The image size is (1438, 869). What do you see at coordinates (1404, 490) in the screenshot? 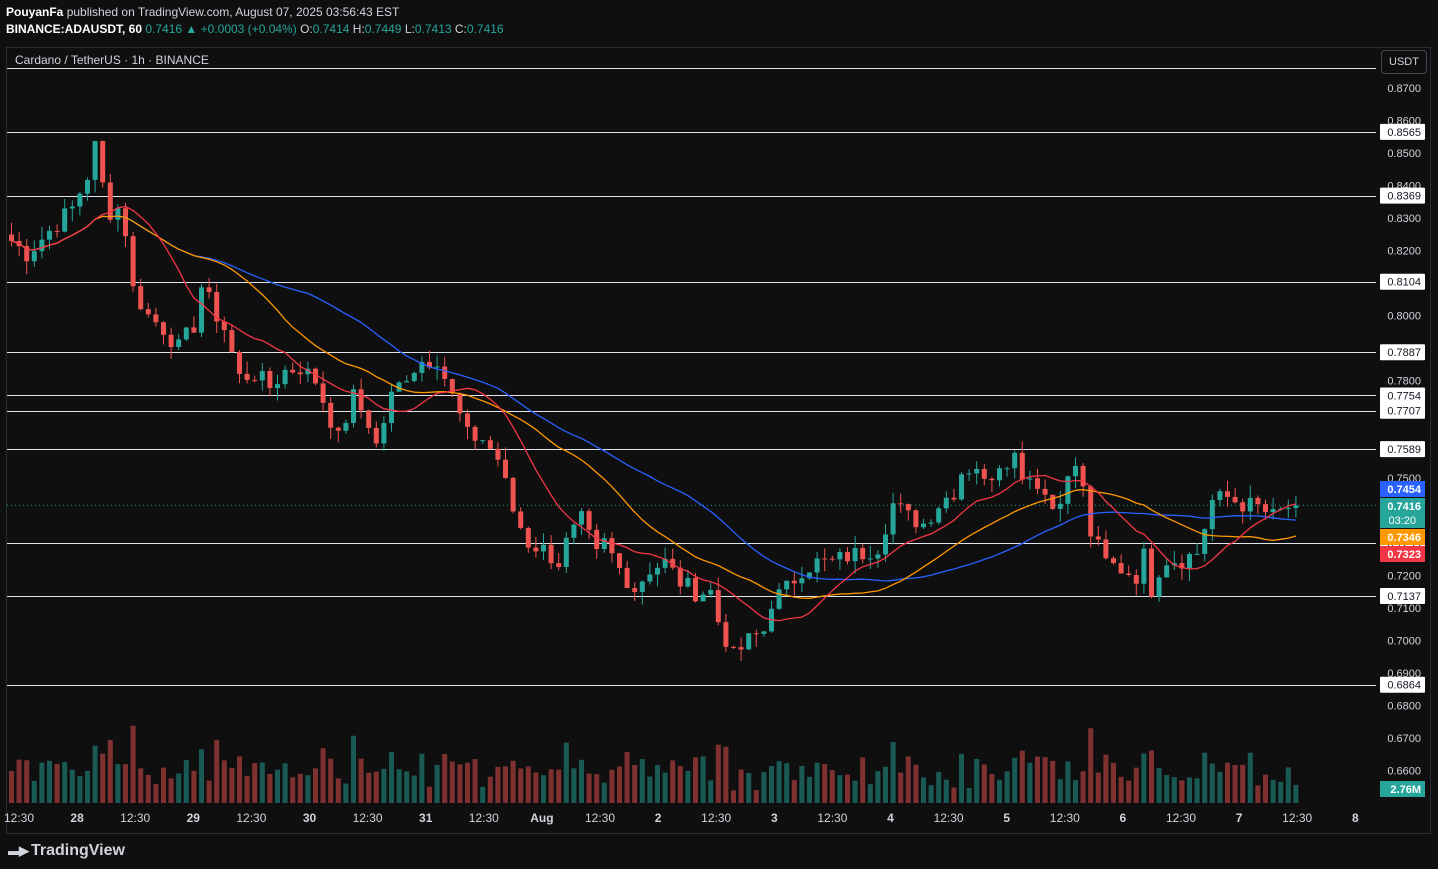
I see `price-tag-label: 0.7454` at bounding box center [1404, 490].